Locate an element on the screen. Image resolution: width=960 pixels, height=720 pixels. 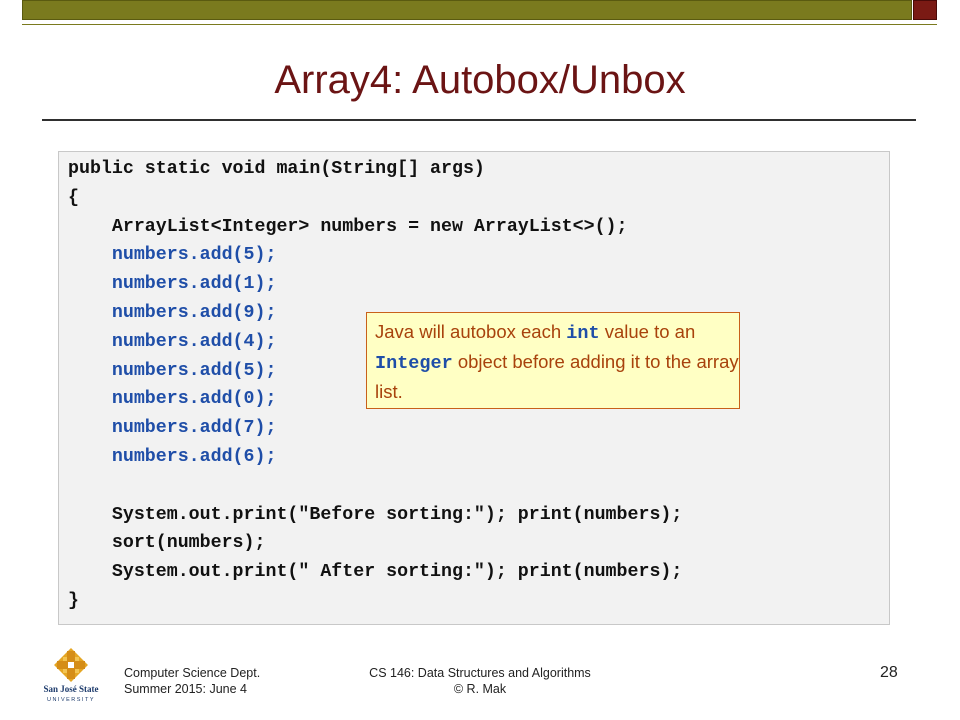
code-line: } is located at coordinates (73, 600).